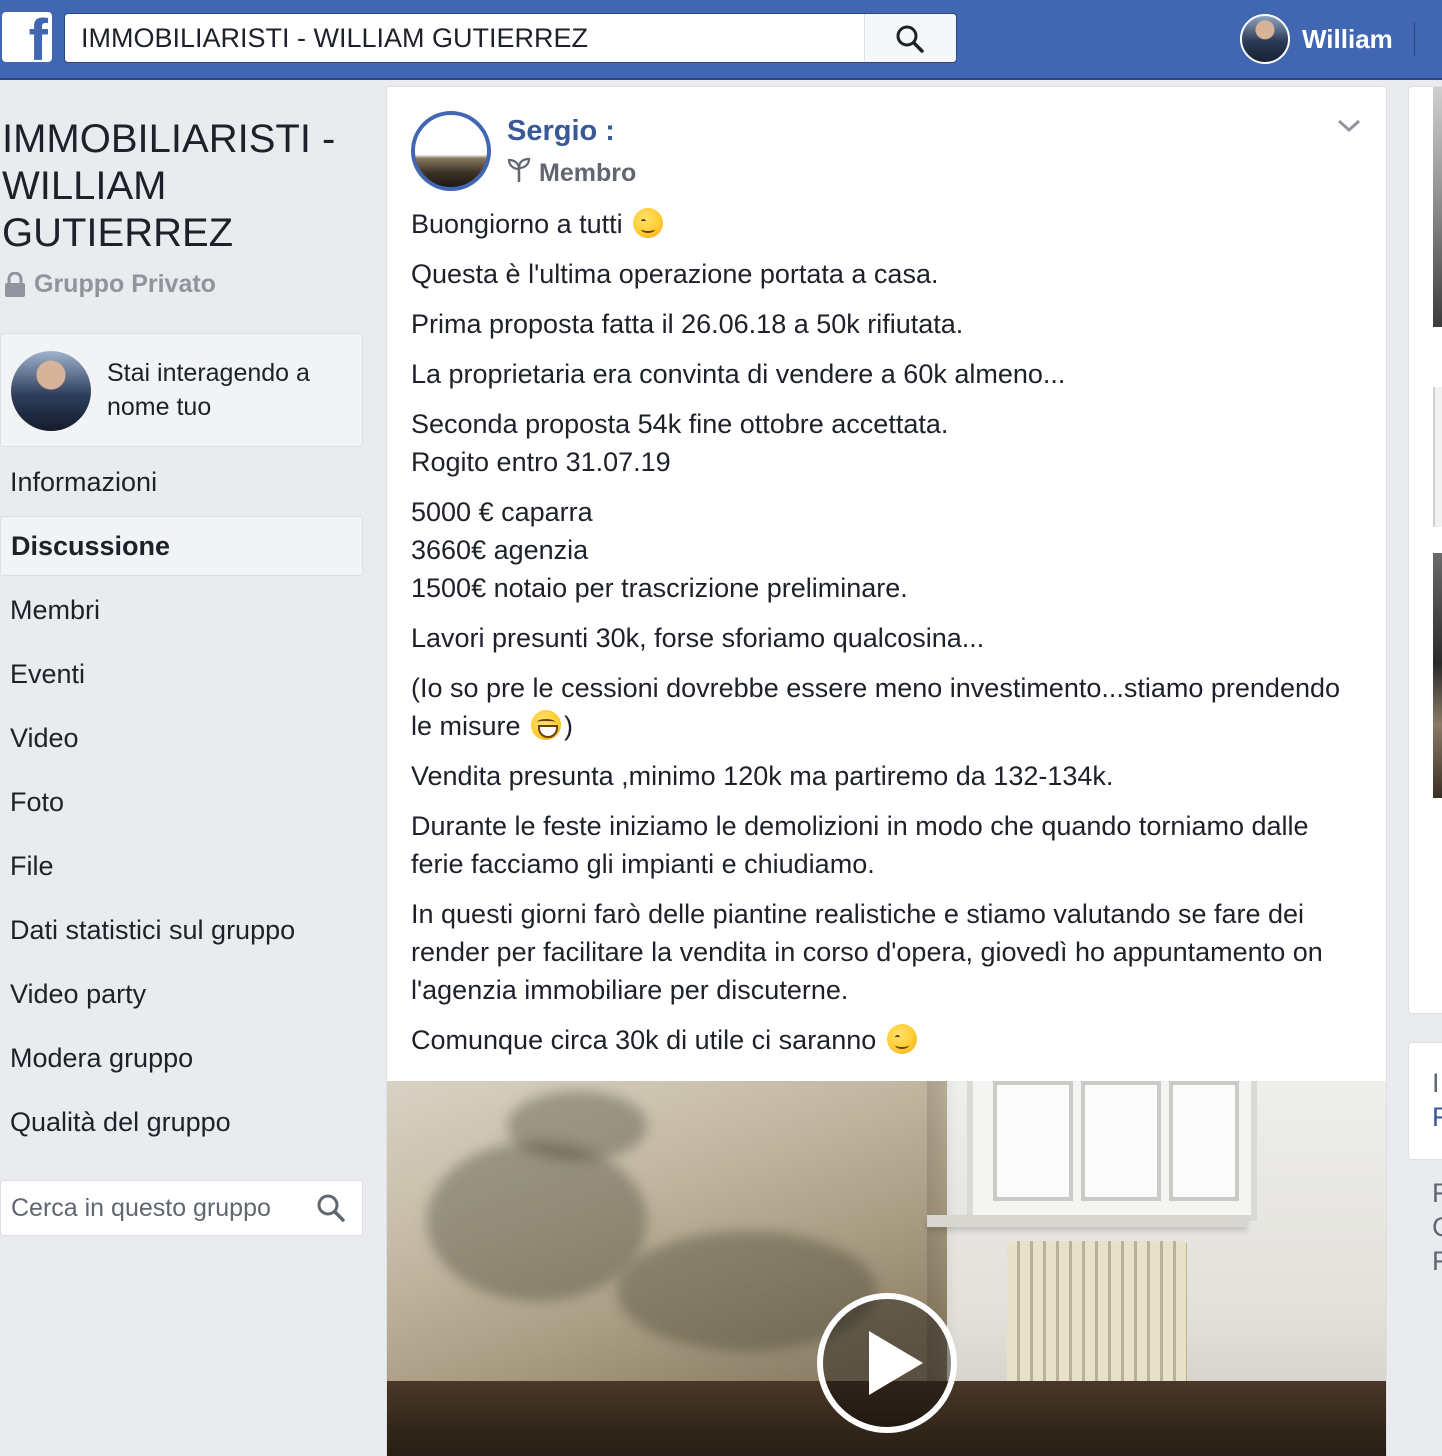 The height and width of the screenshot is (1456, 1442). I want to click on lock-icon, so click(15, 284).